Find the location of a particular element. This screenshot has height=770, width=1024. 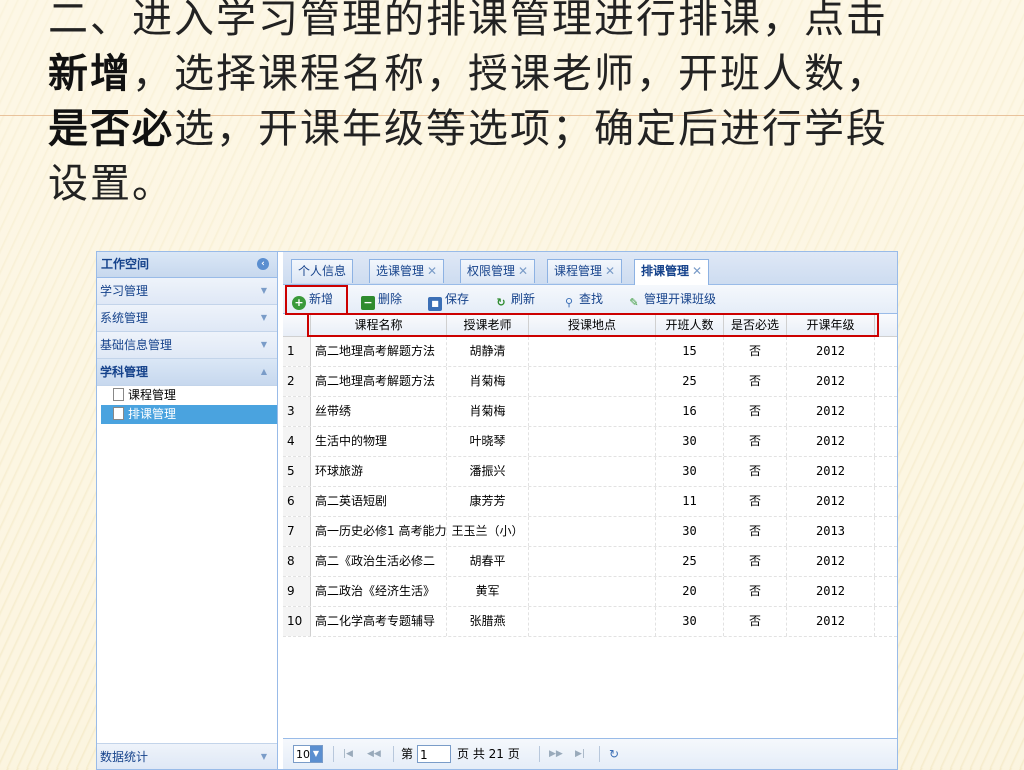

cell-course-name: 高二化学高考专题辅导 is located at coordinates (379, 621).